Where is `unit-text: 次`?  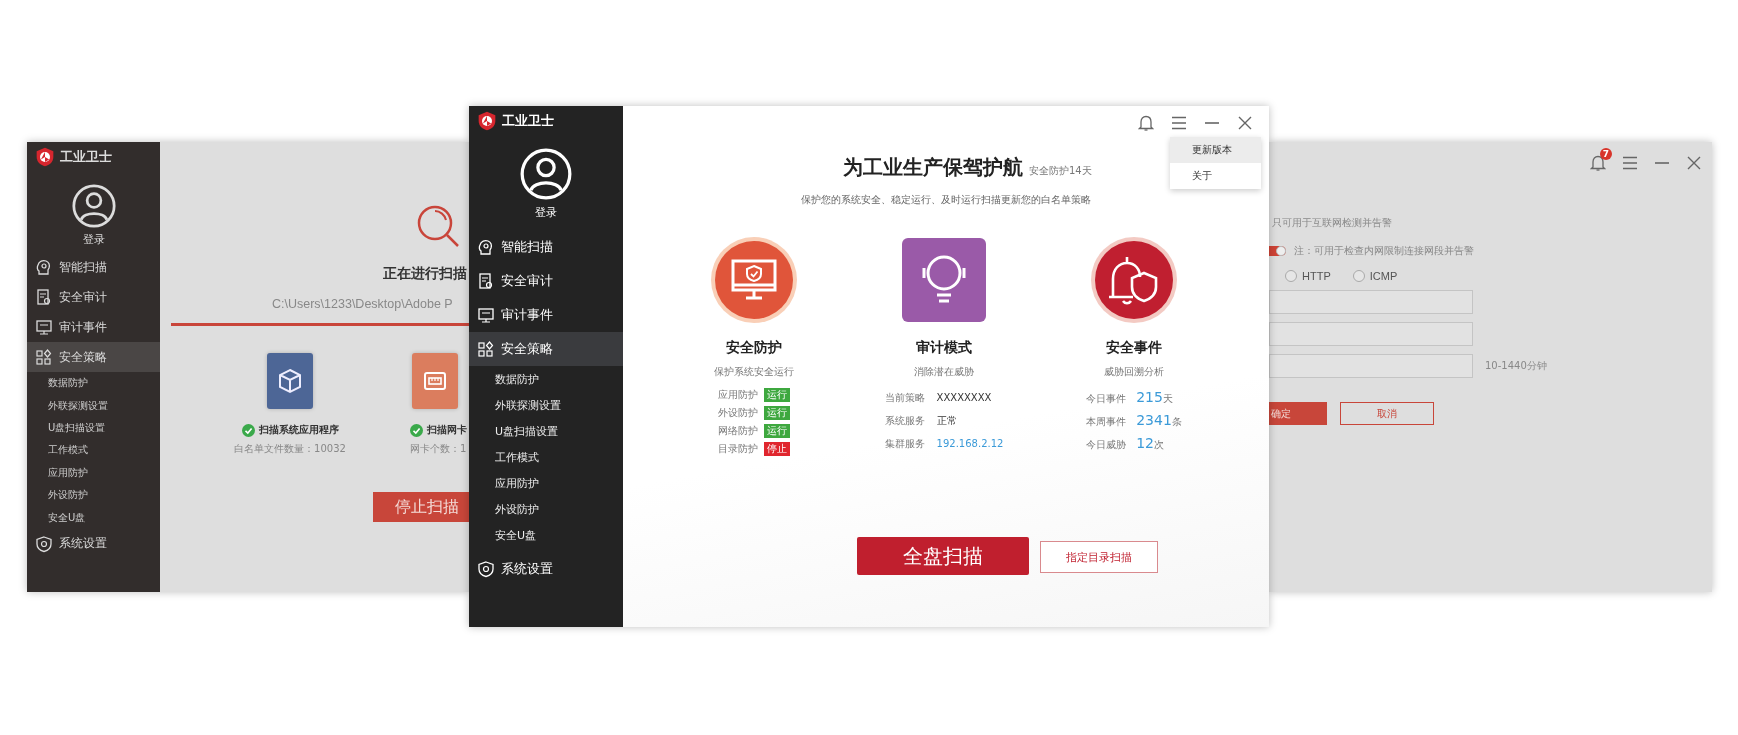 unit-text: 次 is located at coordinates (1159, 445).